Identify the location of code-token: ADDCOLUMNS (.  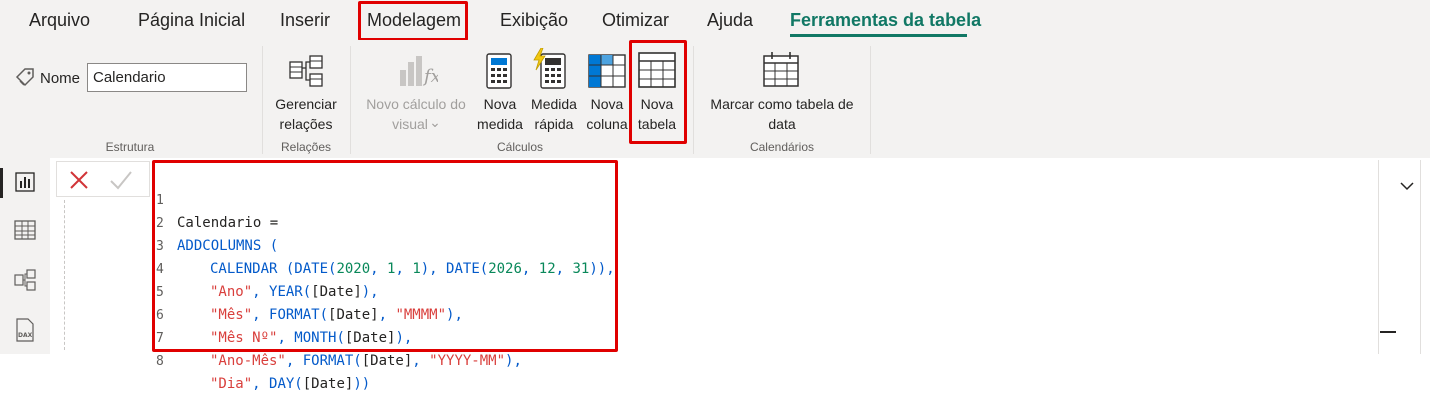
(228, 246).